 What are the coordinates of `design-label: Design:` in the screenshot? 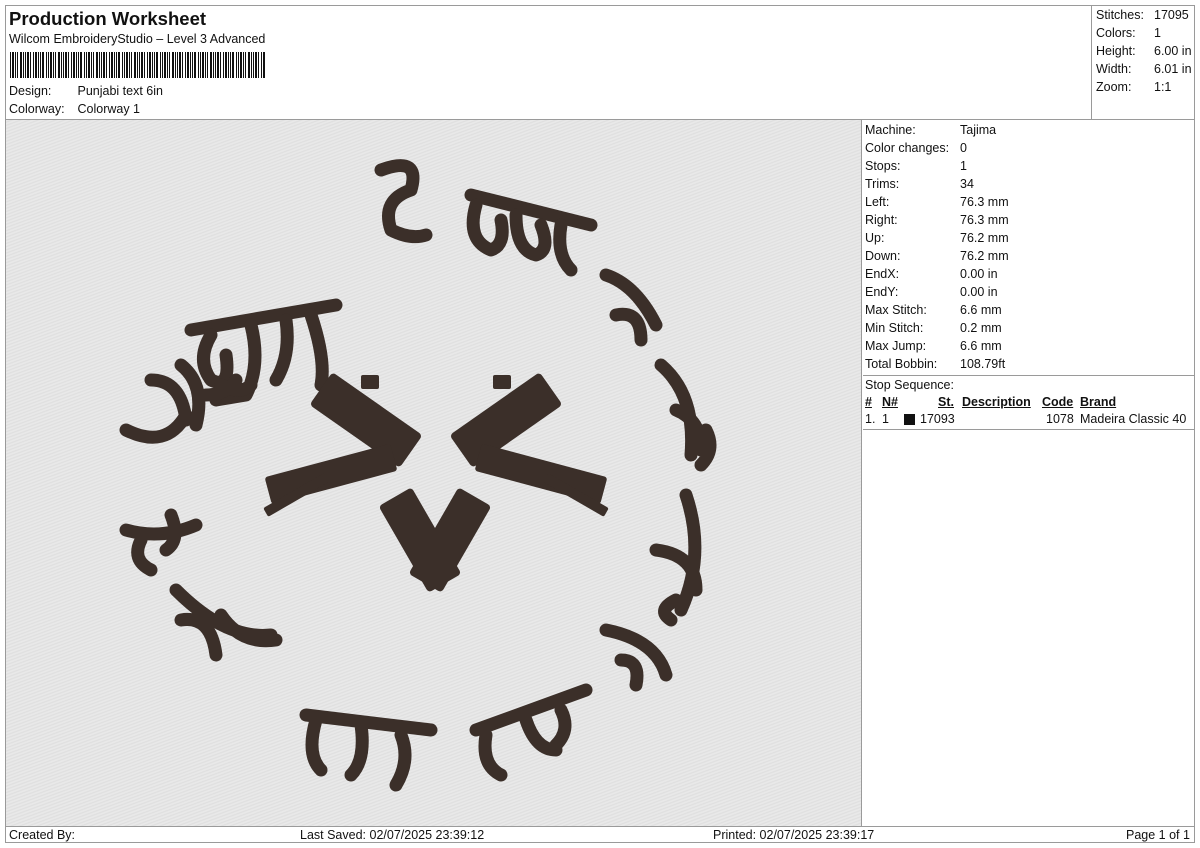 It's located at (30, 91).